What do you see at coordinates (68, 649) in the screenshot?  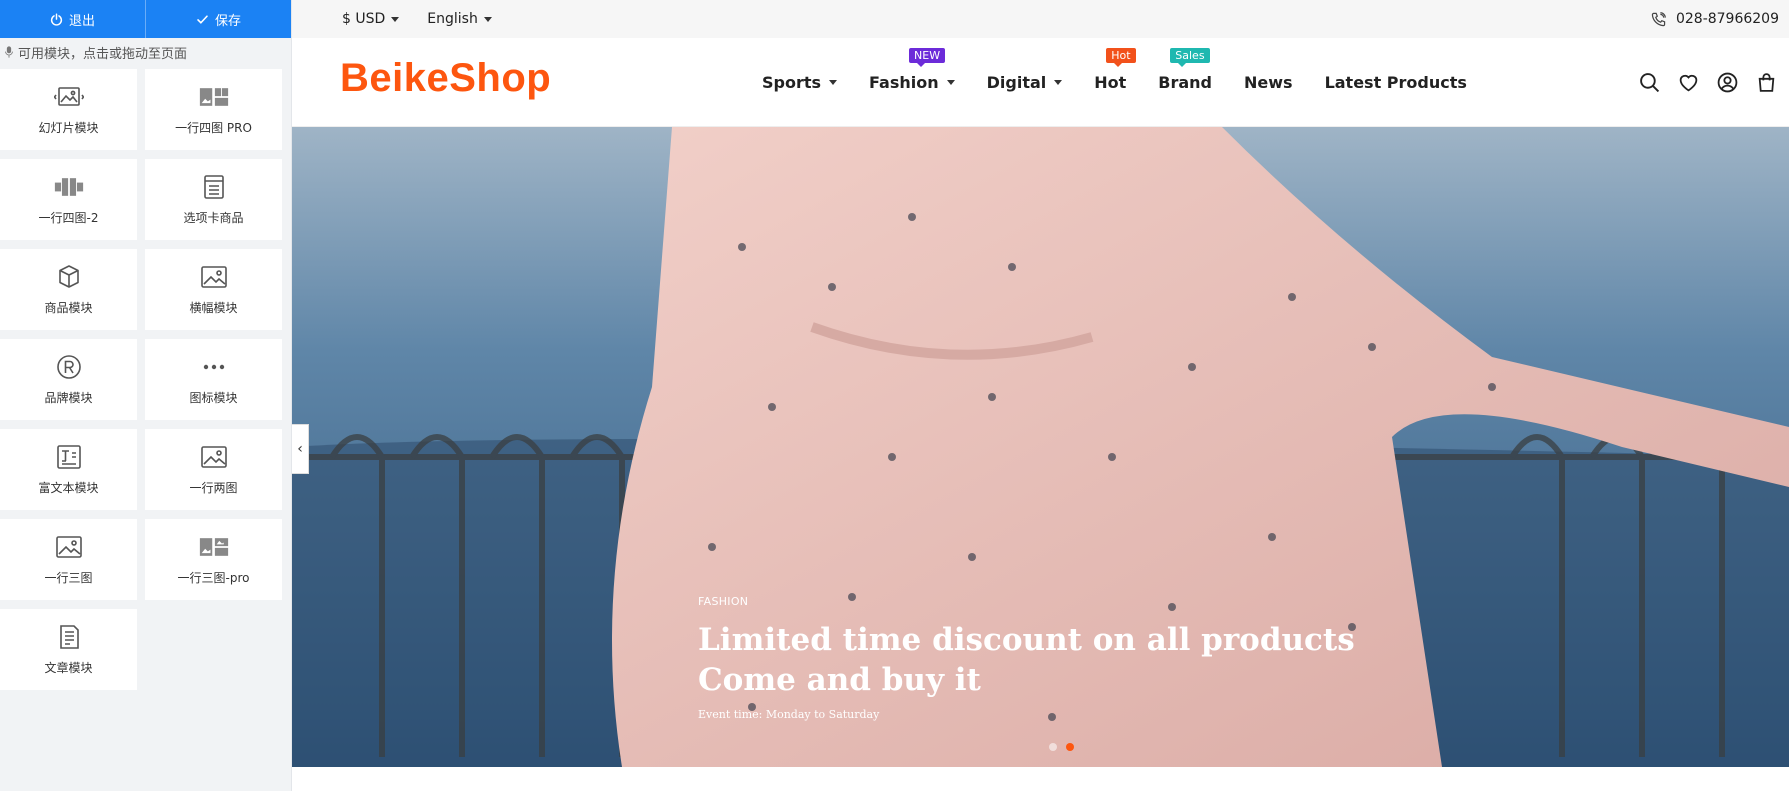 I see `module-article: 文章模块` at bounding box center [68, 649].